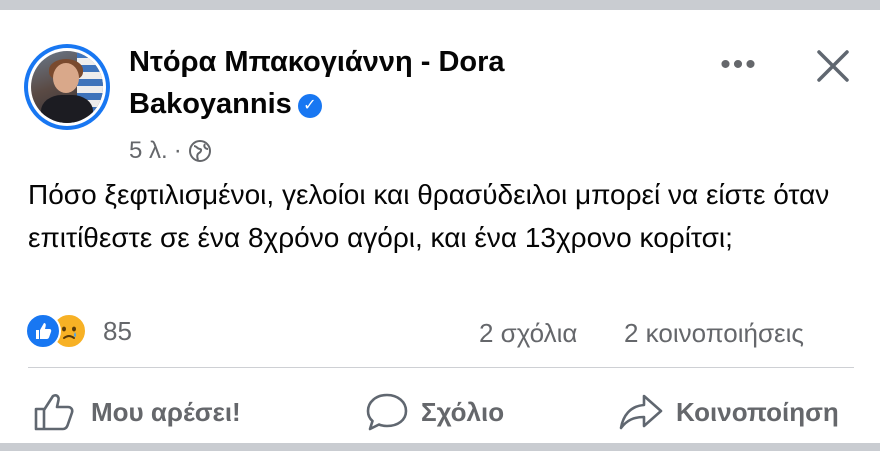  I want to click on actions-divider, so click(441, 367).